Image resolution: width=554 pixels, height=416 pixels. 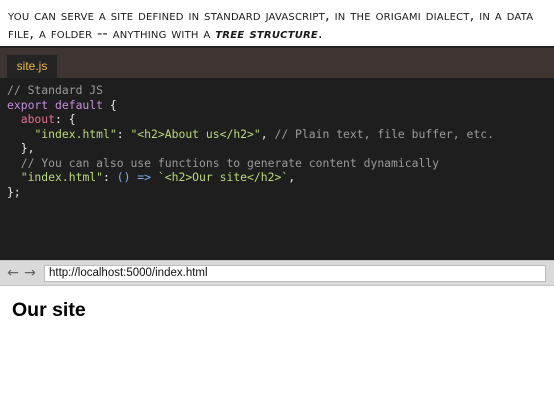 What do you see at coordinates (223, 177) in the screenshot?
I see `code-template-string: `<h2>Our site</h2>`` at bounding box center [223, 177].